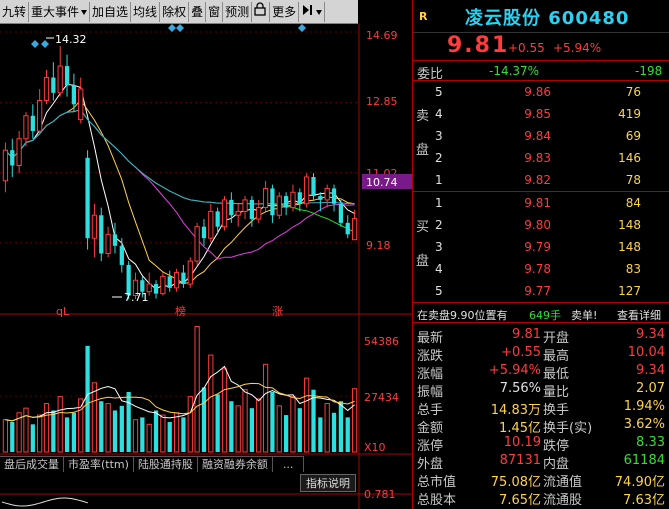  I want to click on bid-row: 3 9.79 148, so click(541, 247).